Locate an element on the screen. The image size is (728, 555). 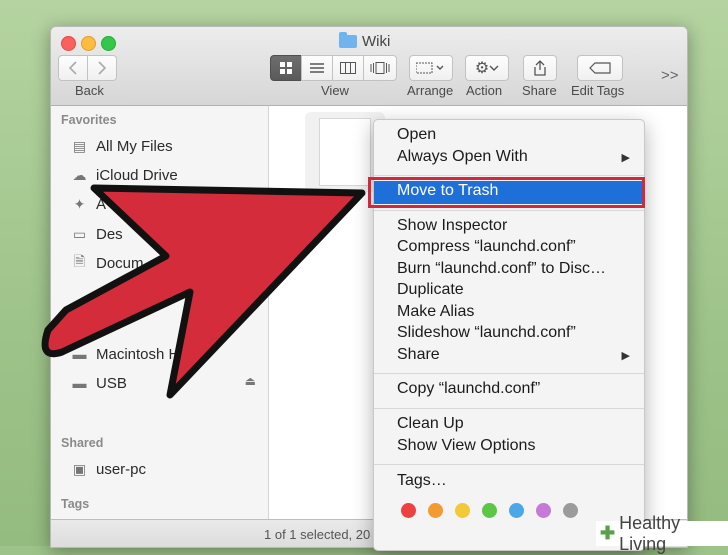
sidebar-item-usb: ▬ USB ⏏ is located at coordinates (164, 383).